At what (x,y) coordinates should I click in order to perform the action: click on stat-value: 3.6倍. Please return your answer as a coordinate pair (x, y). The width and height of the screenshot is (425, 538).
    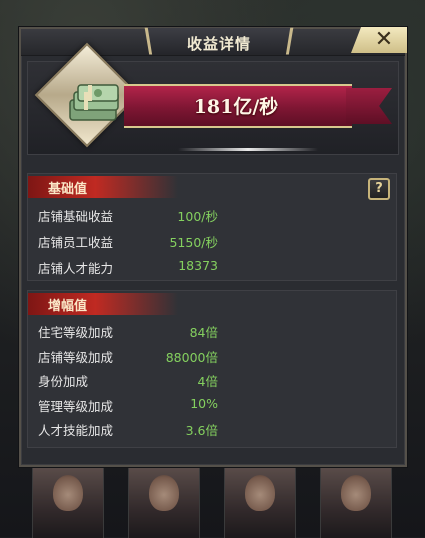
    Looking at the image, I should click on (201, 430).